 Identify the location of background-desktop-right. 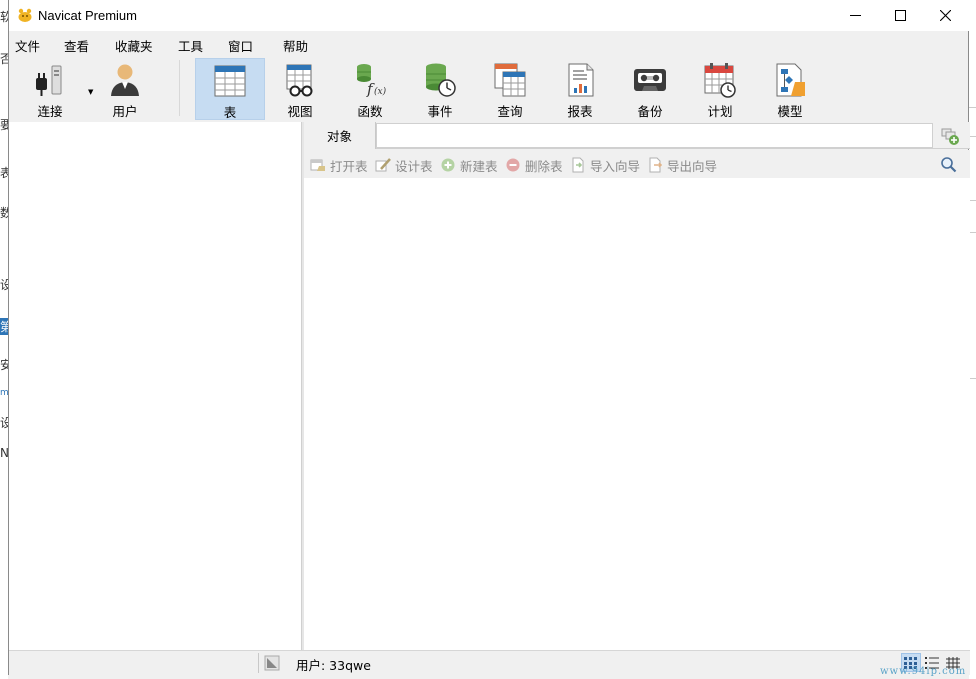
(972, 339).